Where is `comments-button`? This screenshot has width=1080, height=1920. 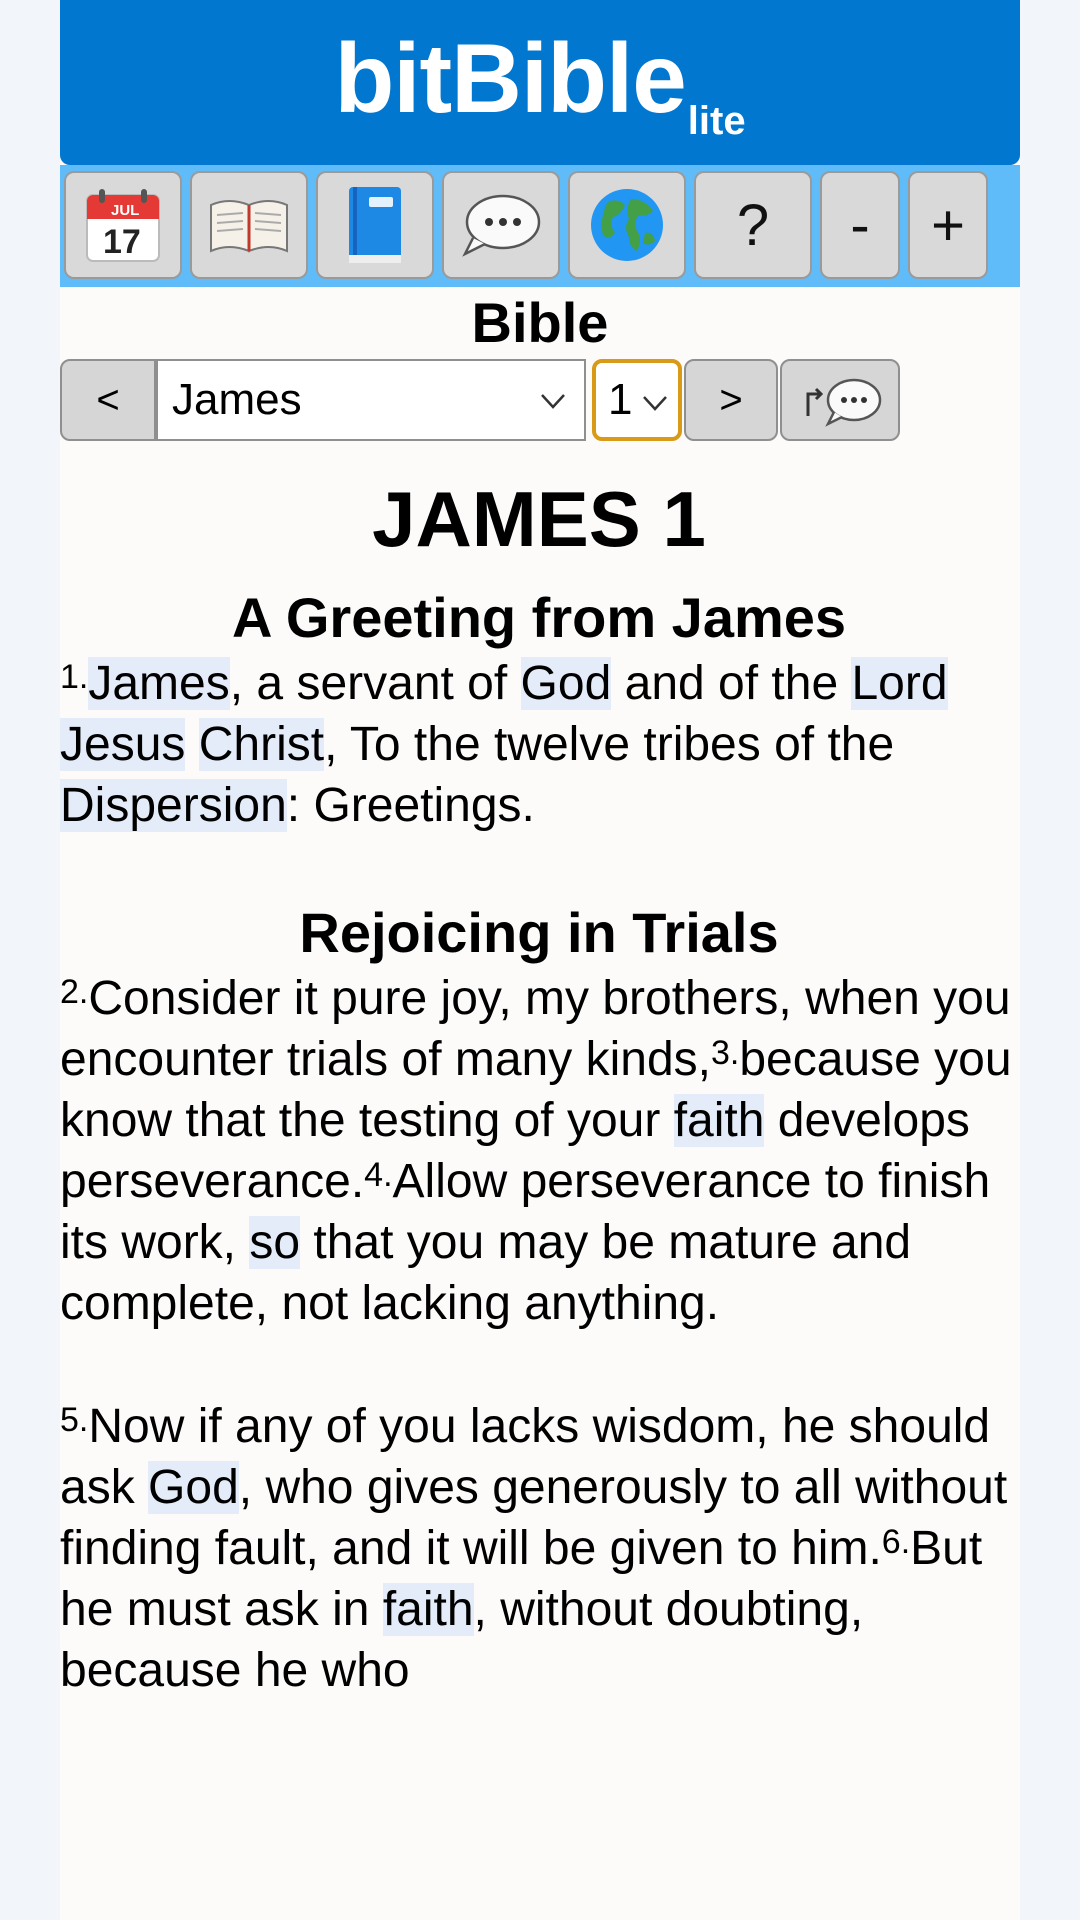 comments-button is located at coordinates (501, 225).